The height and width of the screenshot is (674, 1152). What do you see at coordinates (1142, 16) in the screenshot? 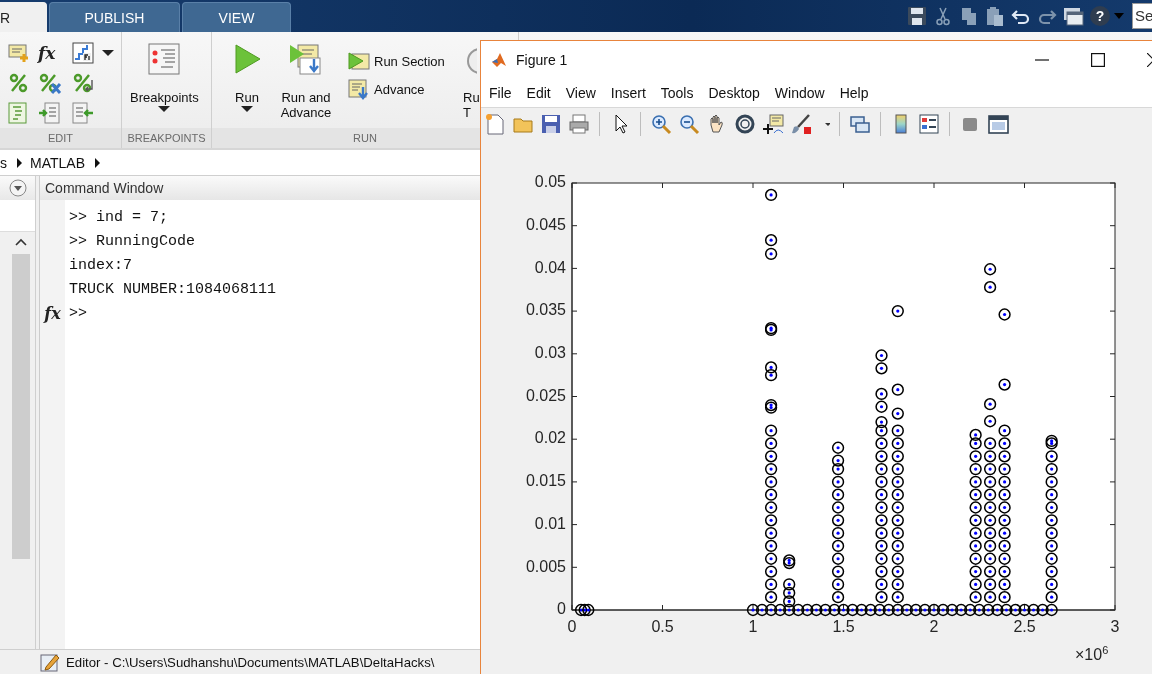
I see `search-field: Se` at bounding box center [1142, 16].